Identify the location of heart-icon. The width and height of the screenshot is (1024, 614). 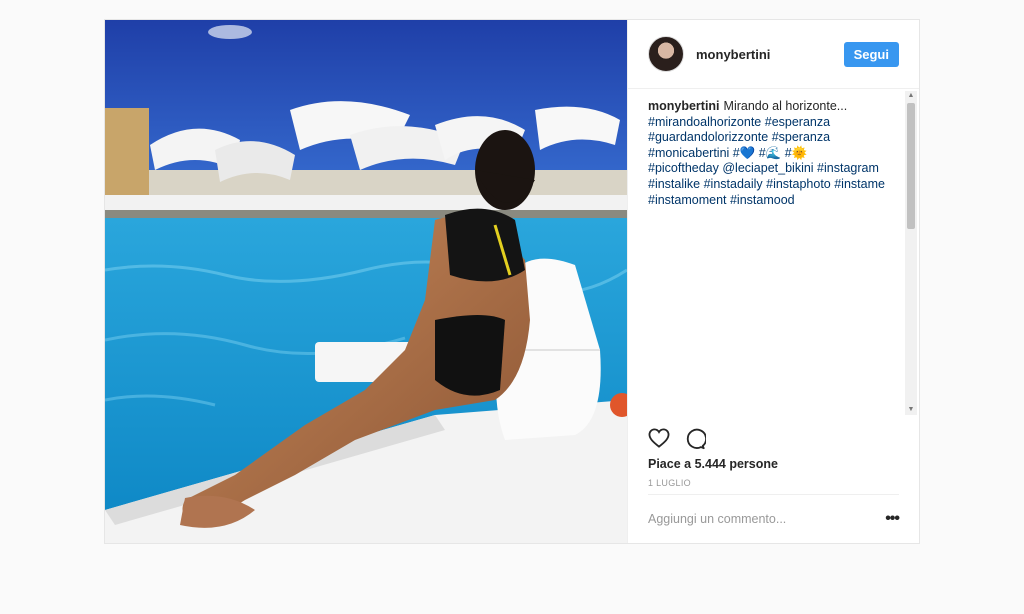
(659, 439).